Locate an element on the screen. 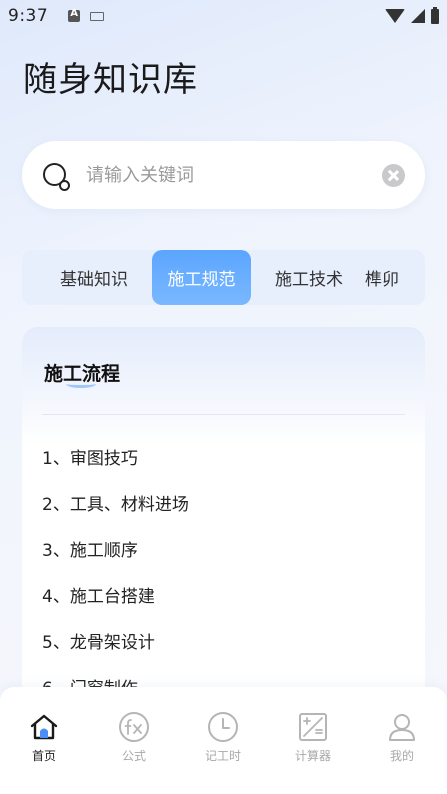 The width and height of the screenshot is (447, 794). nav-item-work-hours: 记工时 is located at coordinates (223, 737).